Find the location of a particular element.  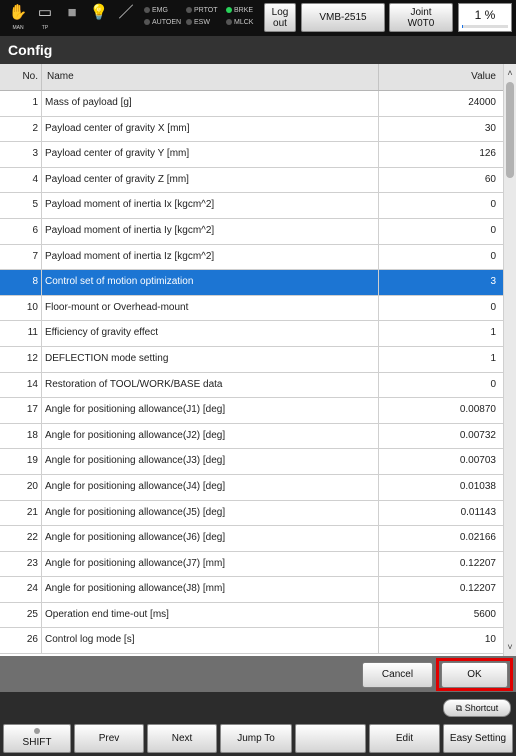

logout-button: Log out is located at coordinates (280, 17).